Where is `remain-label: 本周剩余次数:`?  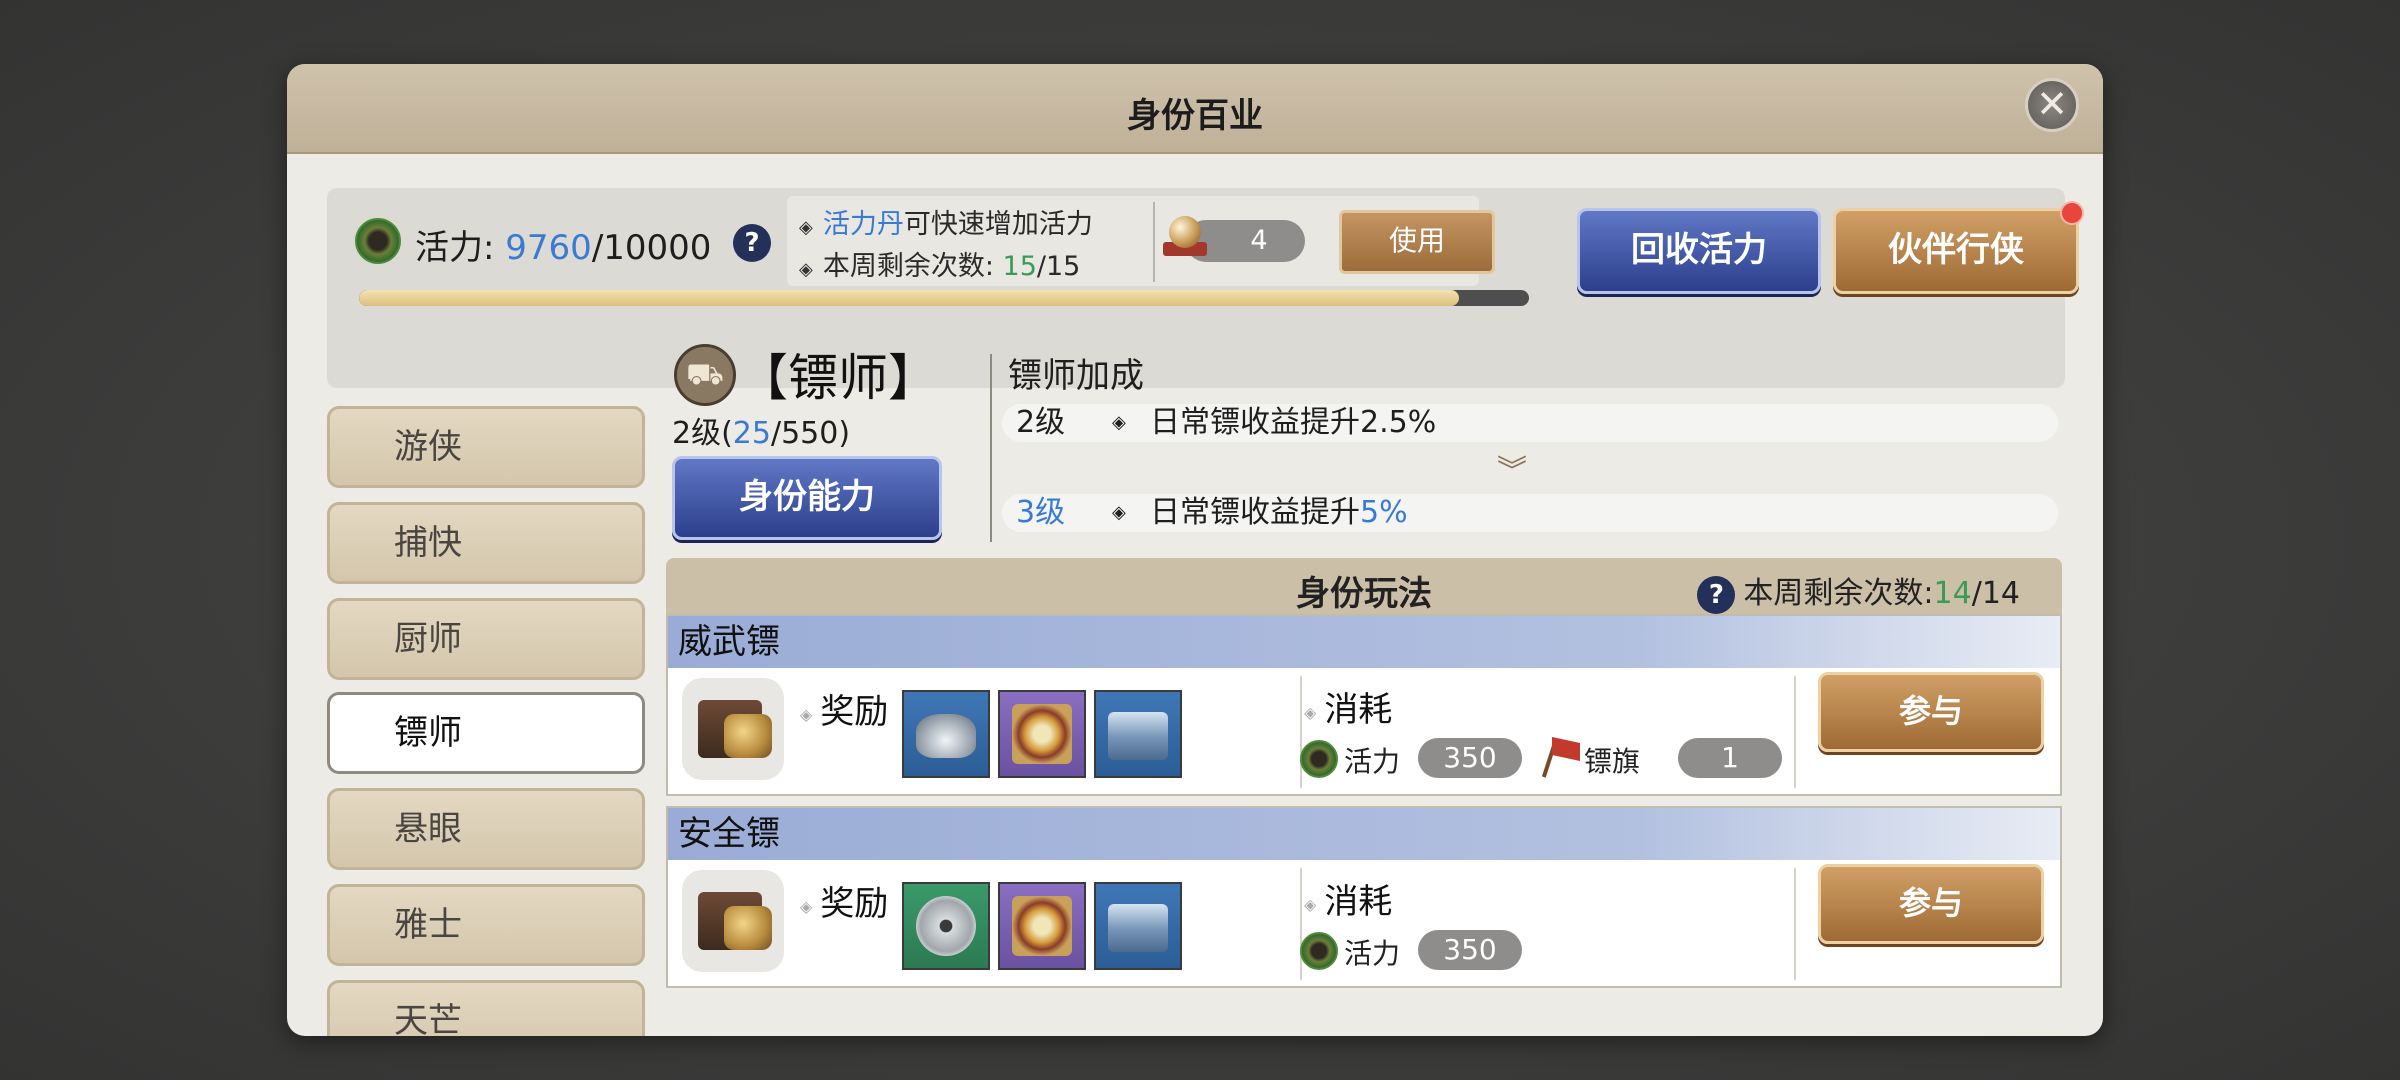 remain-label: 本周剩余次数: is located at coordinates (1838, 593).